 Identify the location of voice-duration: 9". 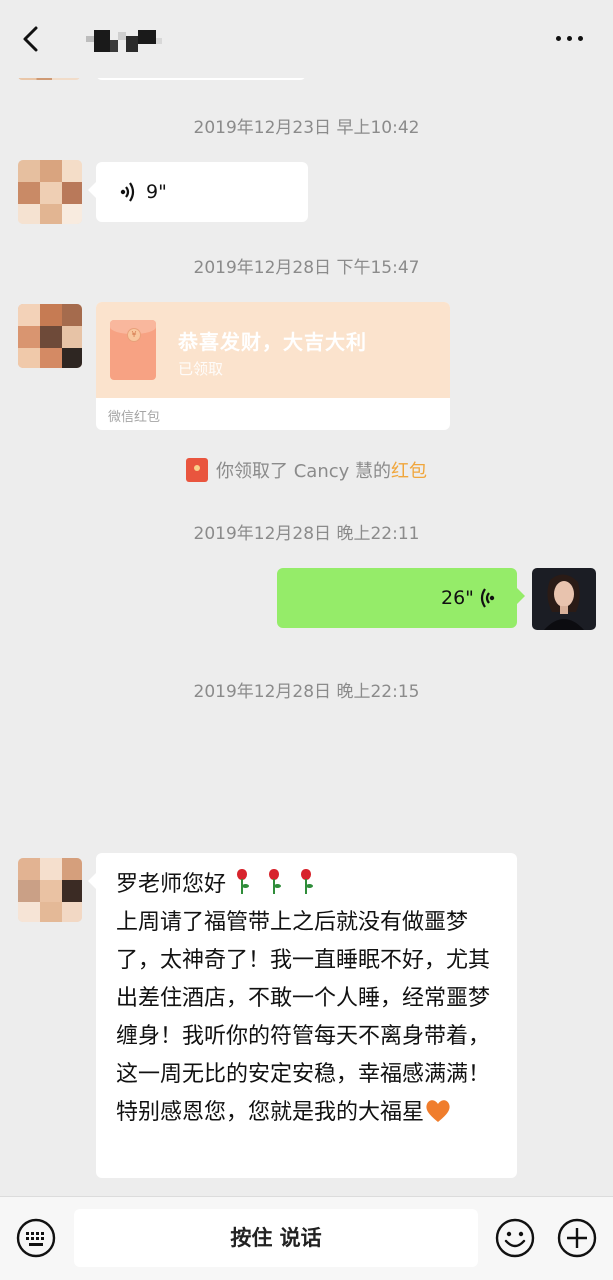
(156, 192).